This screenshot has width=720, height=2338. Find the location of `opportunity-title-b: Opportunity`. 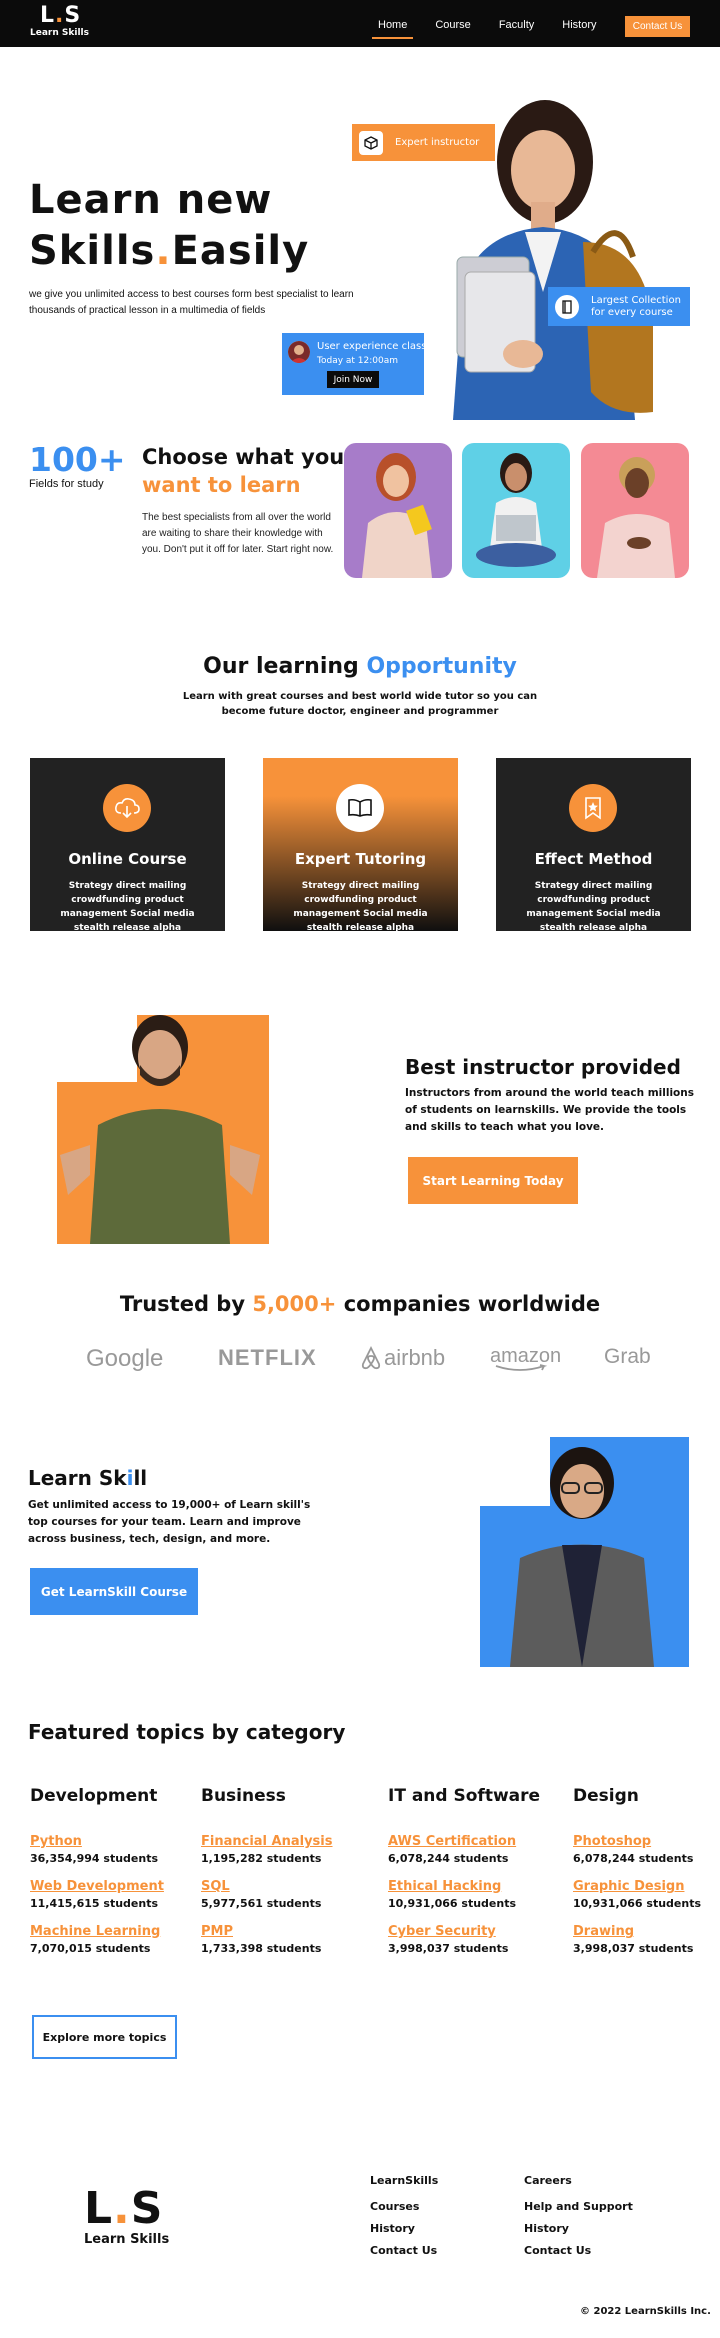

opportunity-title-b: Opportunity is located at coordinates (441, 666).